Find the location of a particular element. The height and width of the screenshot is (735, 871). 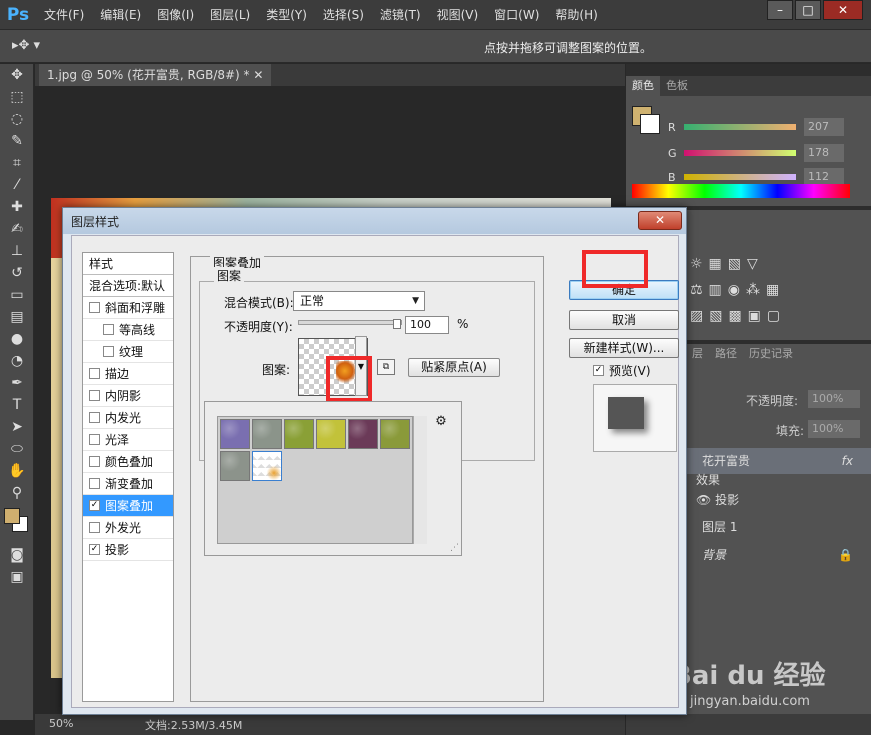

menu-filter: 滤镜(T) is located at coordinates (400, 15).